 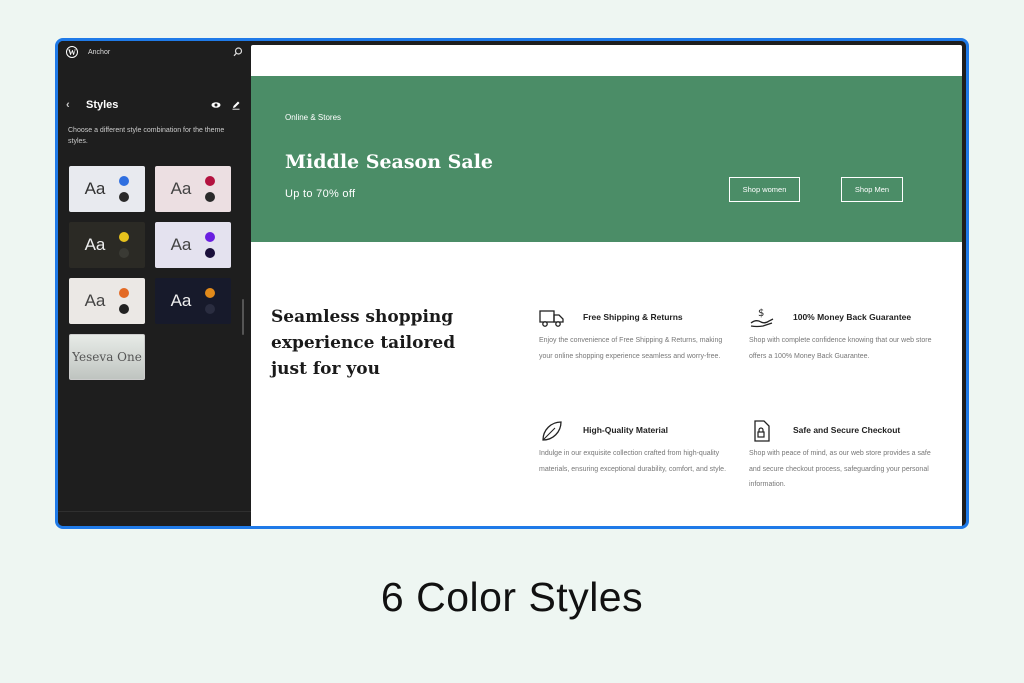 What do you see at coordinates (193, 189) in the screenshot?
I see `style-variation-2: Aa` at bounding box center [193, 189].